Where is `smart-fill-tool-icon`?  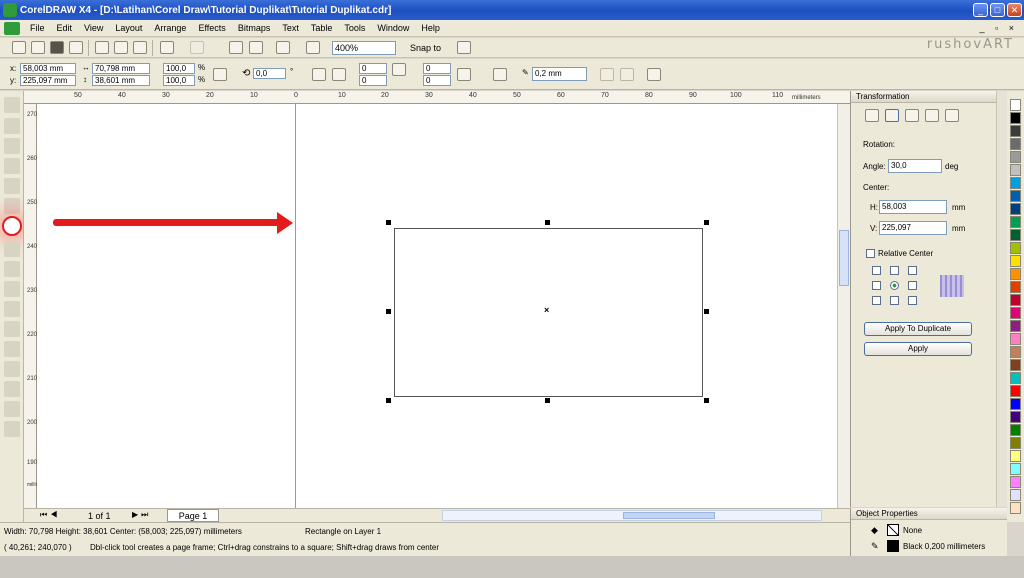 smart-fill-tool-icon is located at coordinates (12, 206).